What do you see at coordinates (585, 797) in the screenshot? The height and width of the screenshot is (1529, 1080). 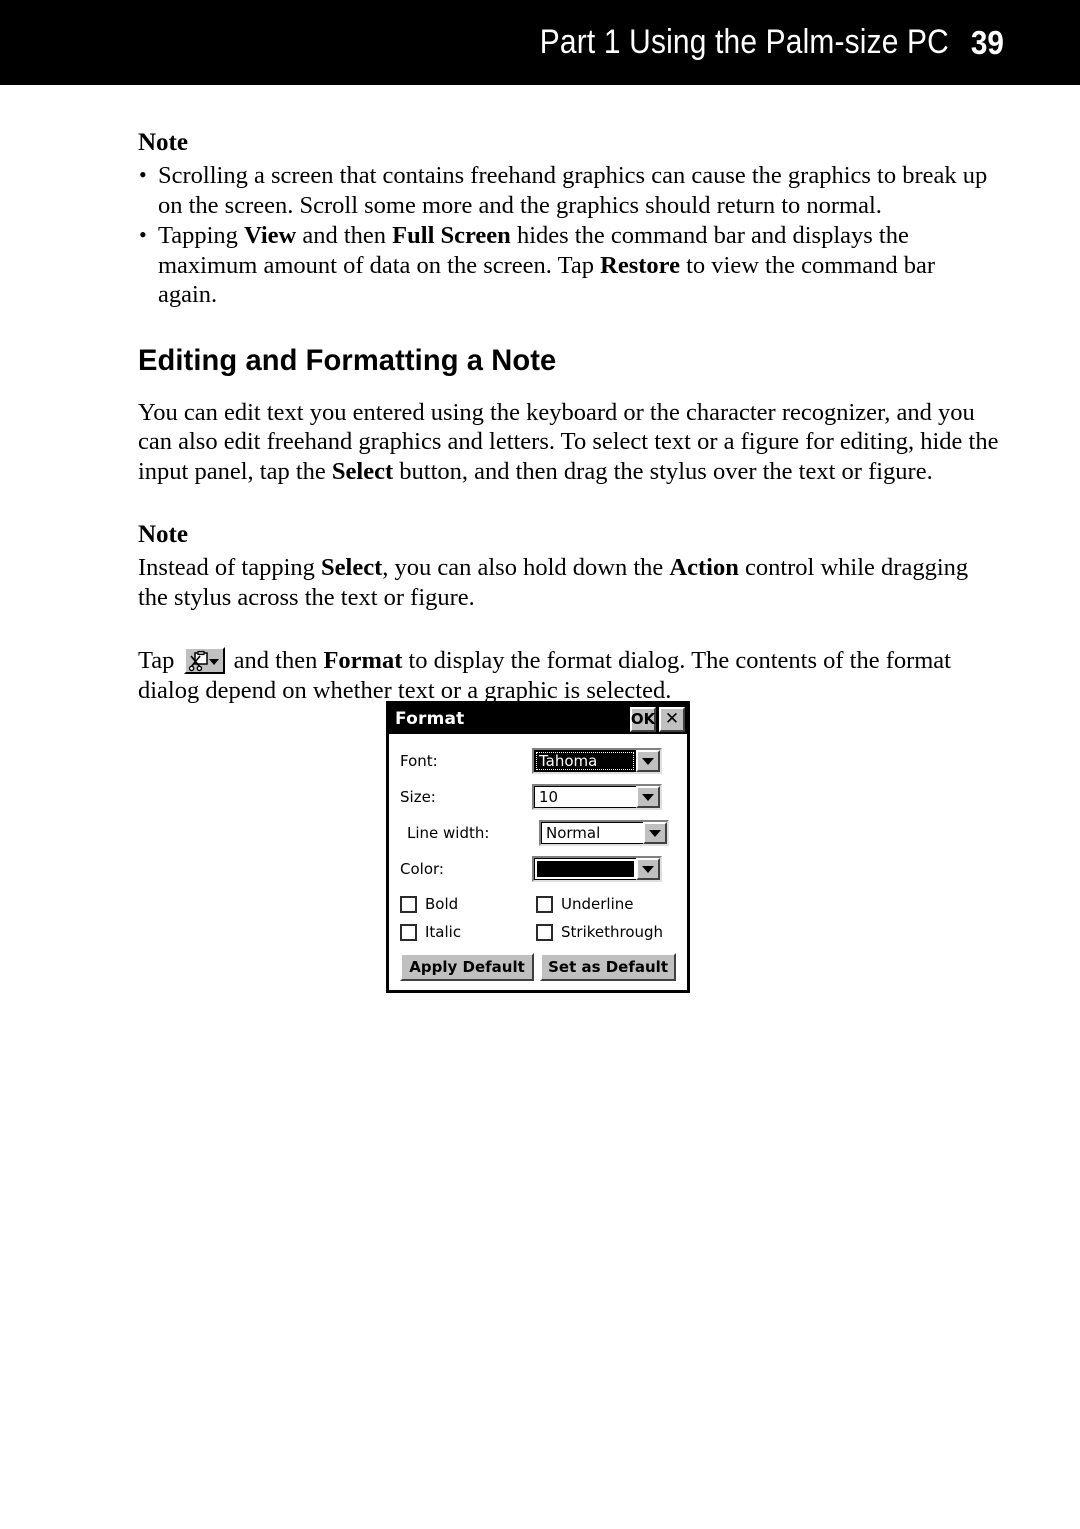 I see `size-value: 10` at bounding box center [585, 797].